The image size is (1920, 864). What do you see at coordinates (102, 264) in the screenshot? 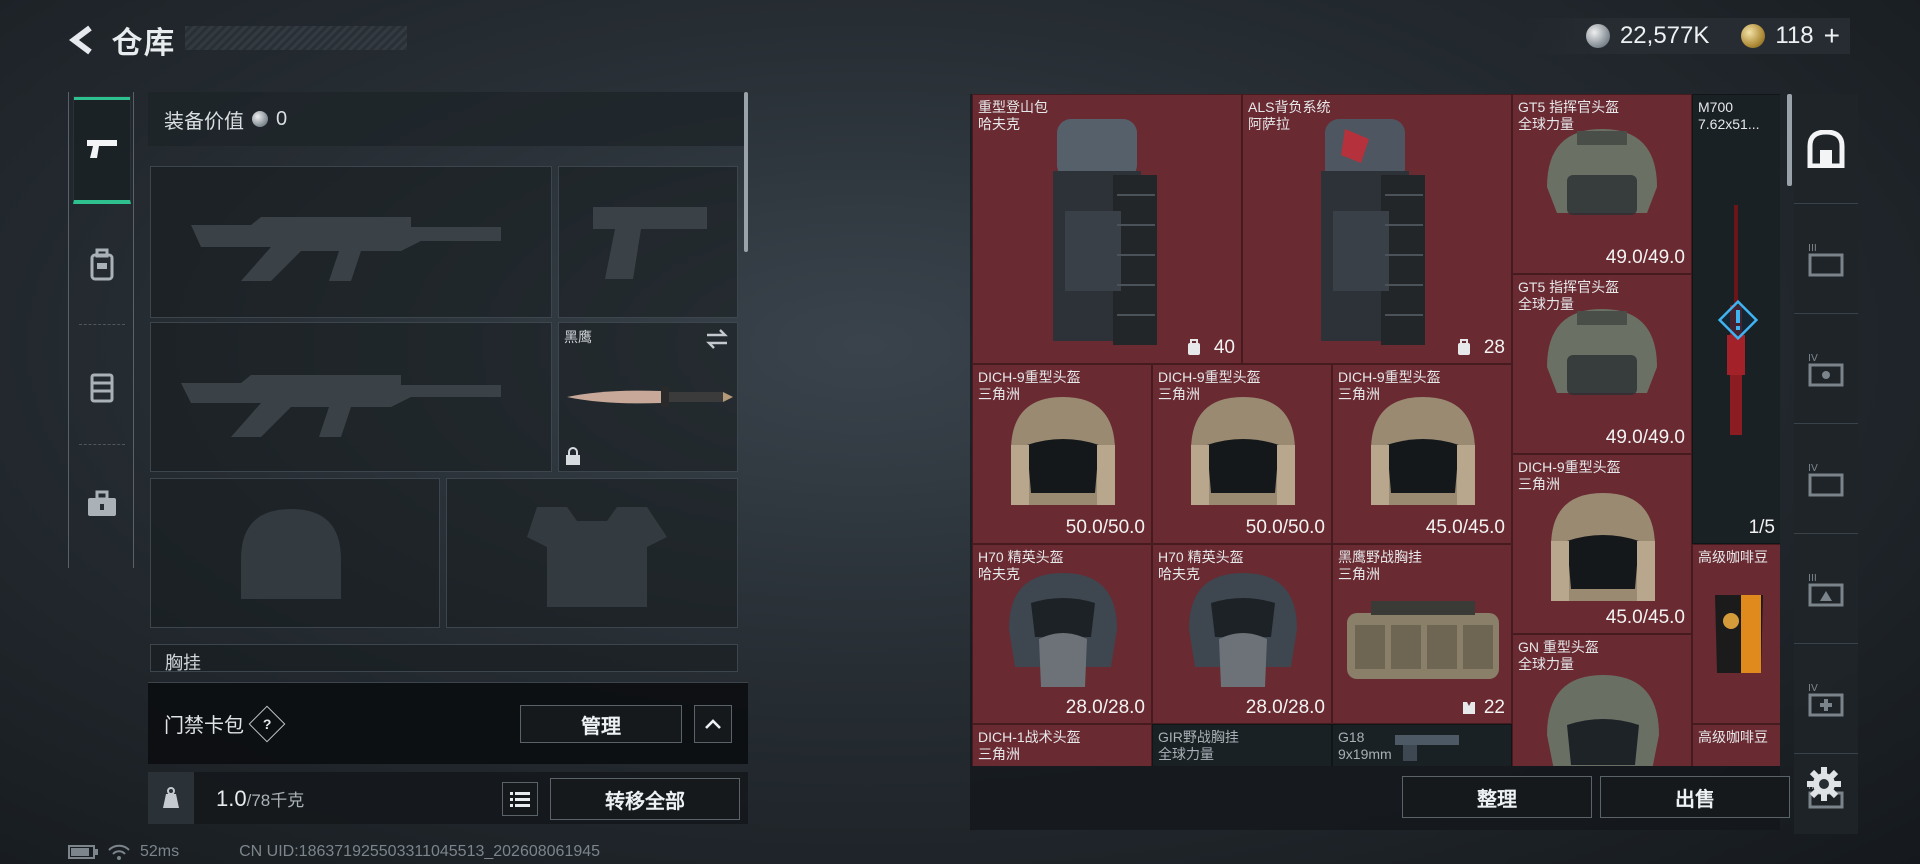
I see `tab-backpack` at bounding box center [102, 264].